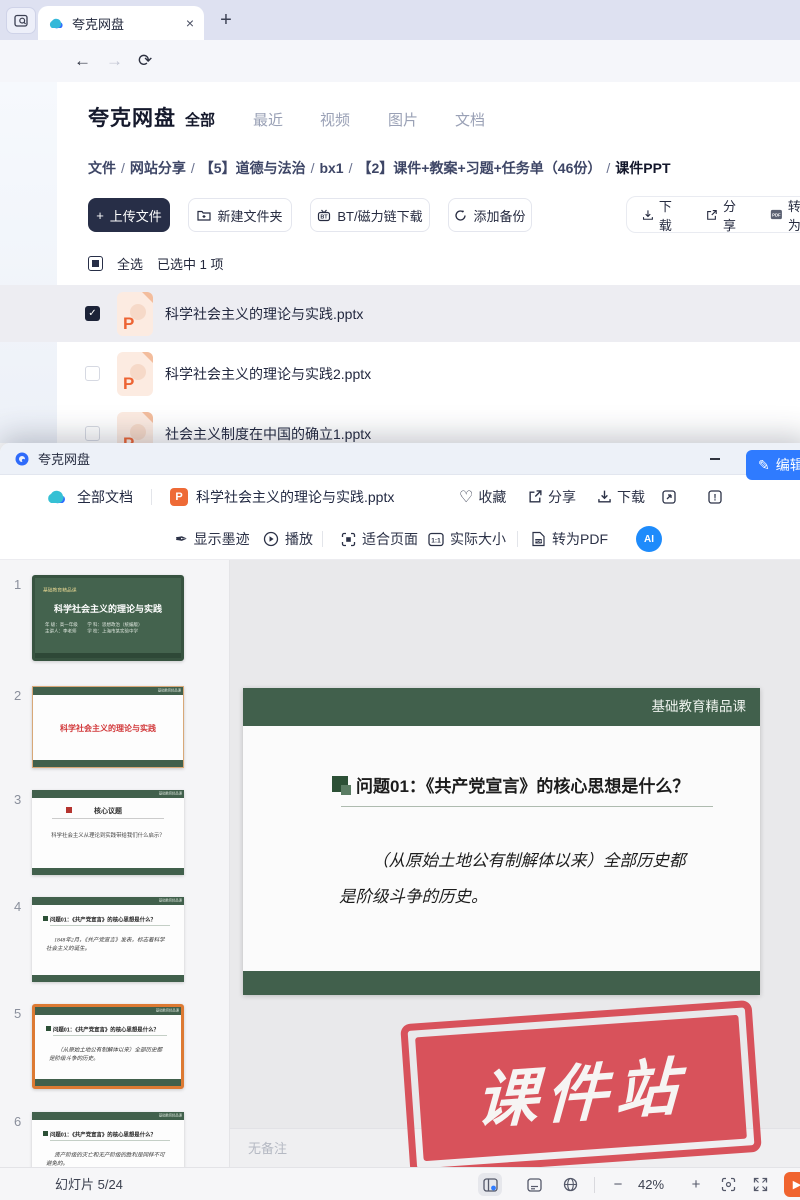  I want to click on thumb-answer: 1848年2月，《共产党宣言》发表，标志着科学社会主义的诞生。, so click(105, 944).